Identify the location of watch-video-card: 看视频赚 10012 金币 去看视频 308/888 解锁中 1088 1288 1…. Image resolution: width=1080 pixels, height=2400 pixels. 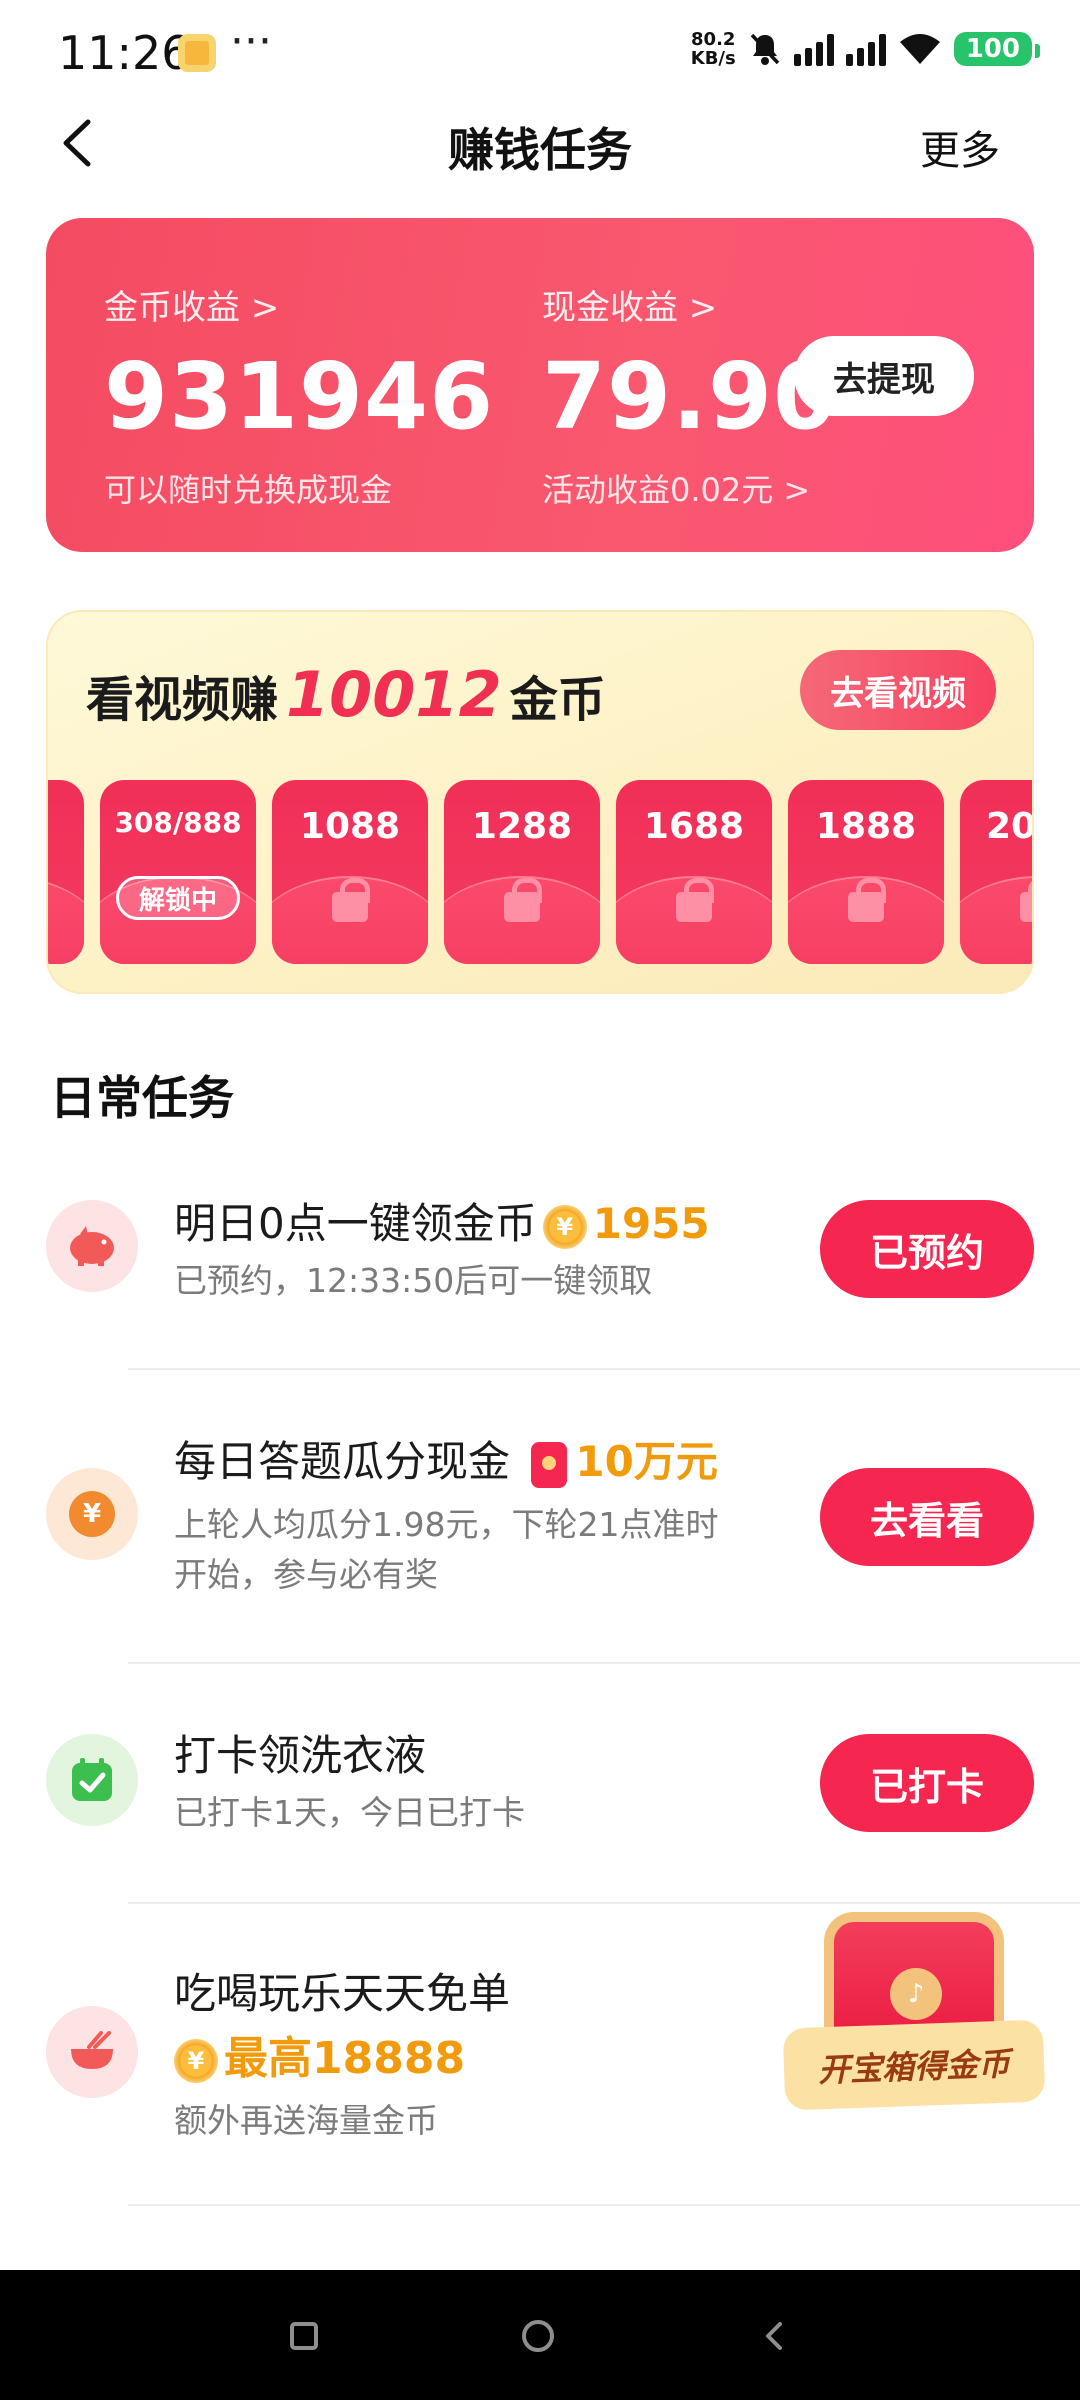
(540, 802).